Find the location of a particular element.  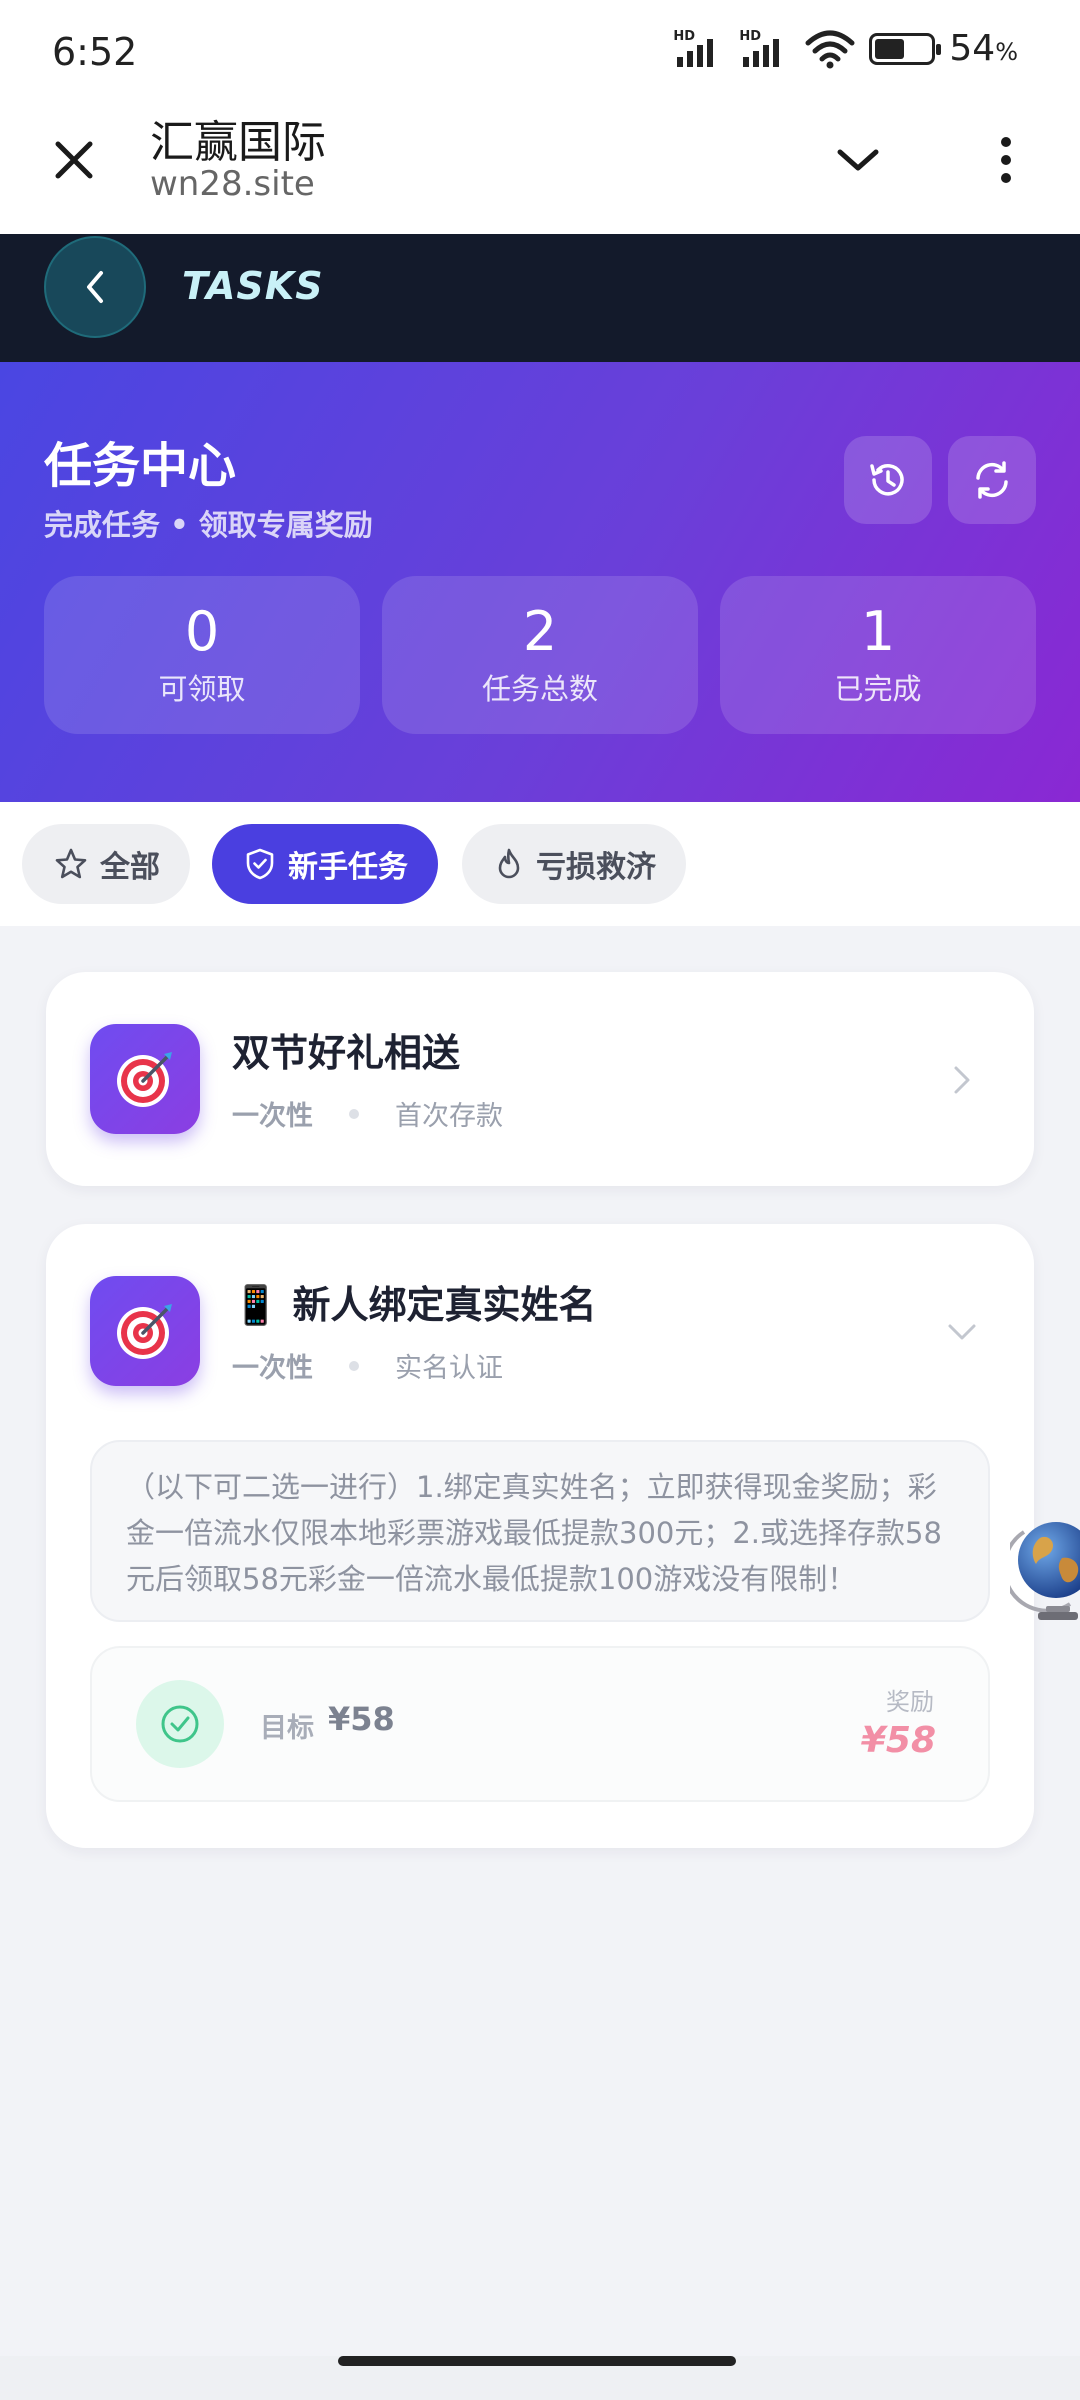

nav-title: TASKS is located at coordinates (253, 286).